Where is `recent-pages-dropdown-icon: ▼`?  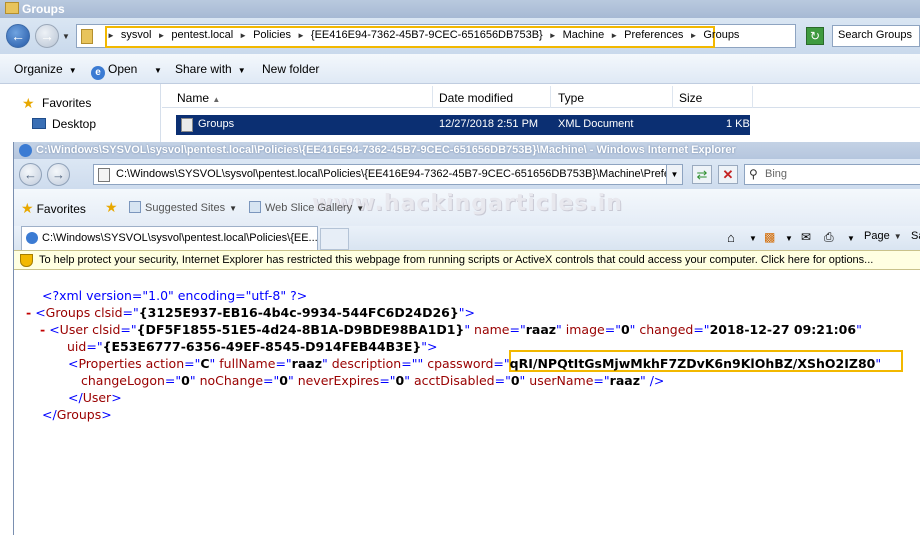 recent-pages-dropdown-icon: ▼ is located at coordinates (66, 36).